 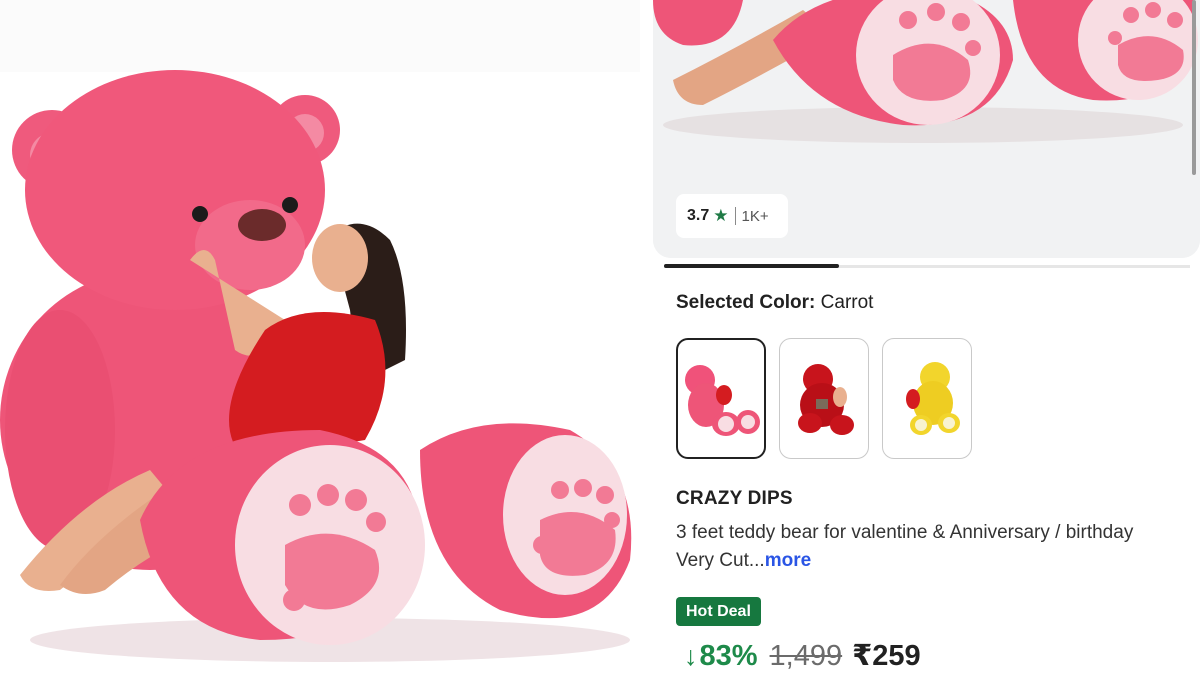 What do you see at coordinates (732, 216) in the screenshot?
I see `rating-chip: 3.7 ★ 1K+` at bounding box center [732, 216].